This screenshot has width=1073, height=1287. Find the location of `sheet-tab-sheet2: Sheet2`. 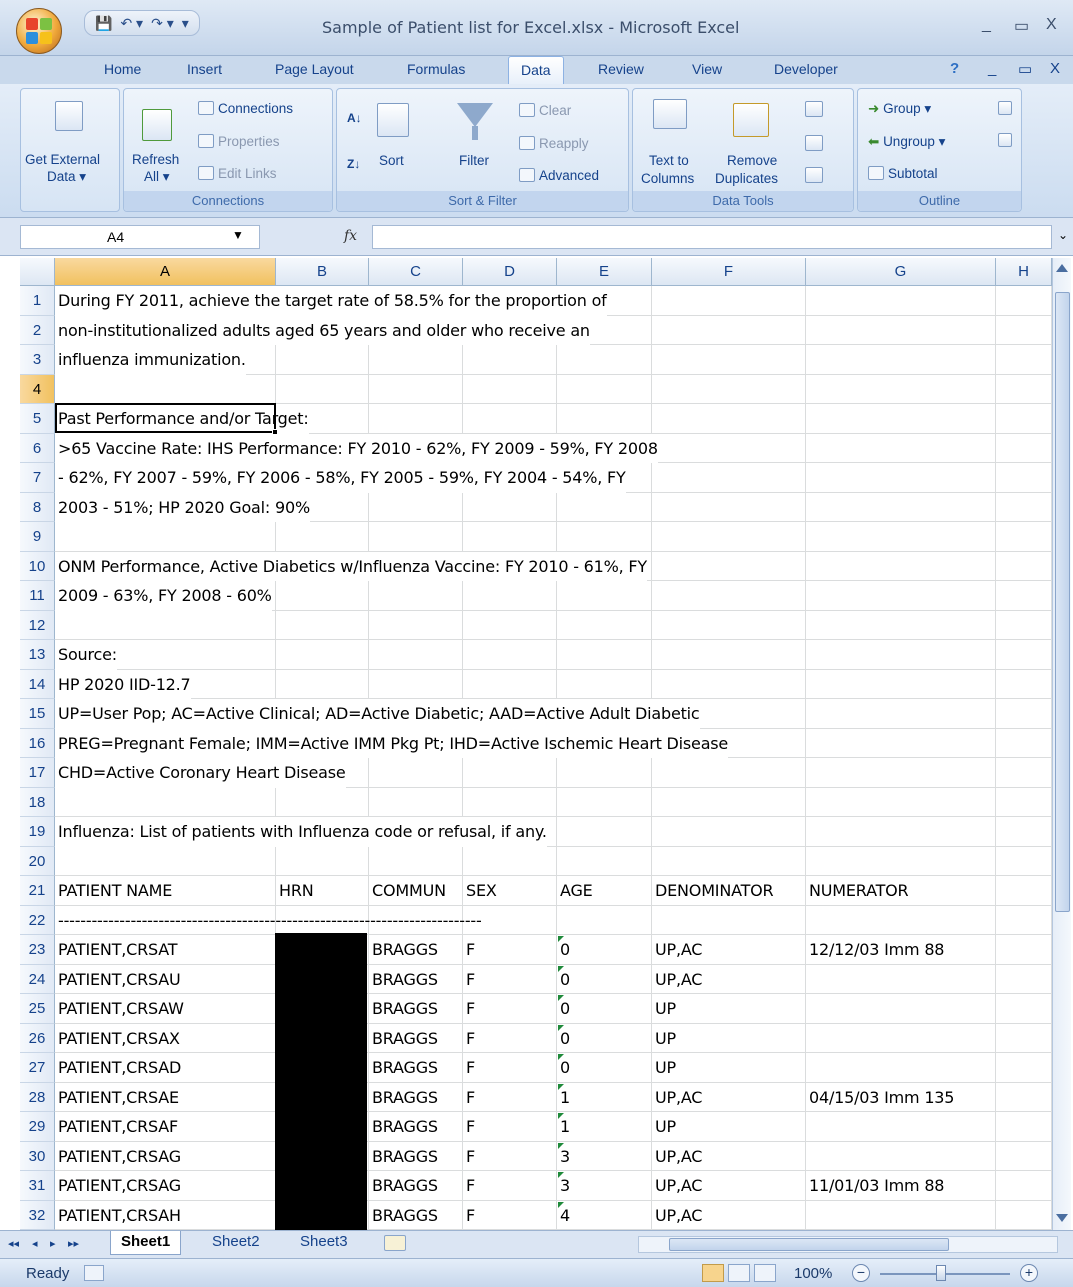

sheet-tab-sheet2: Sheet2 is located at coordinates (236, 1243).